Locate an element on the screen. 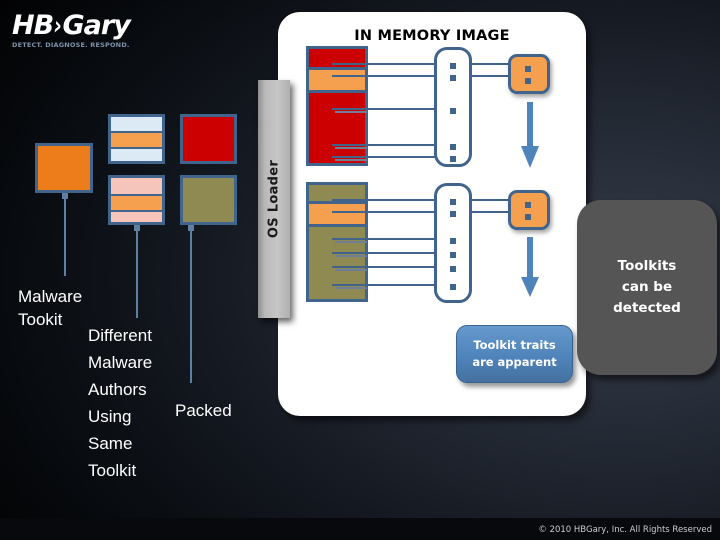  os-loader-label: OS Loader is located at coordinates (274, 199).